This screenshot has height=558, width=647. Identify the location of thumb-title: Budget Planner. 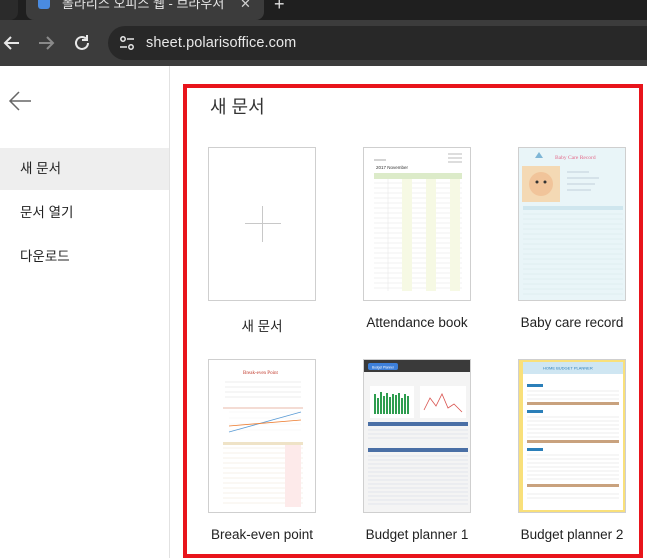
(383, 368).